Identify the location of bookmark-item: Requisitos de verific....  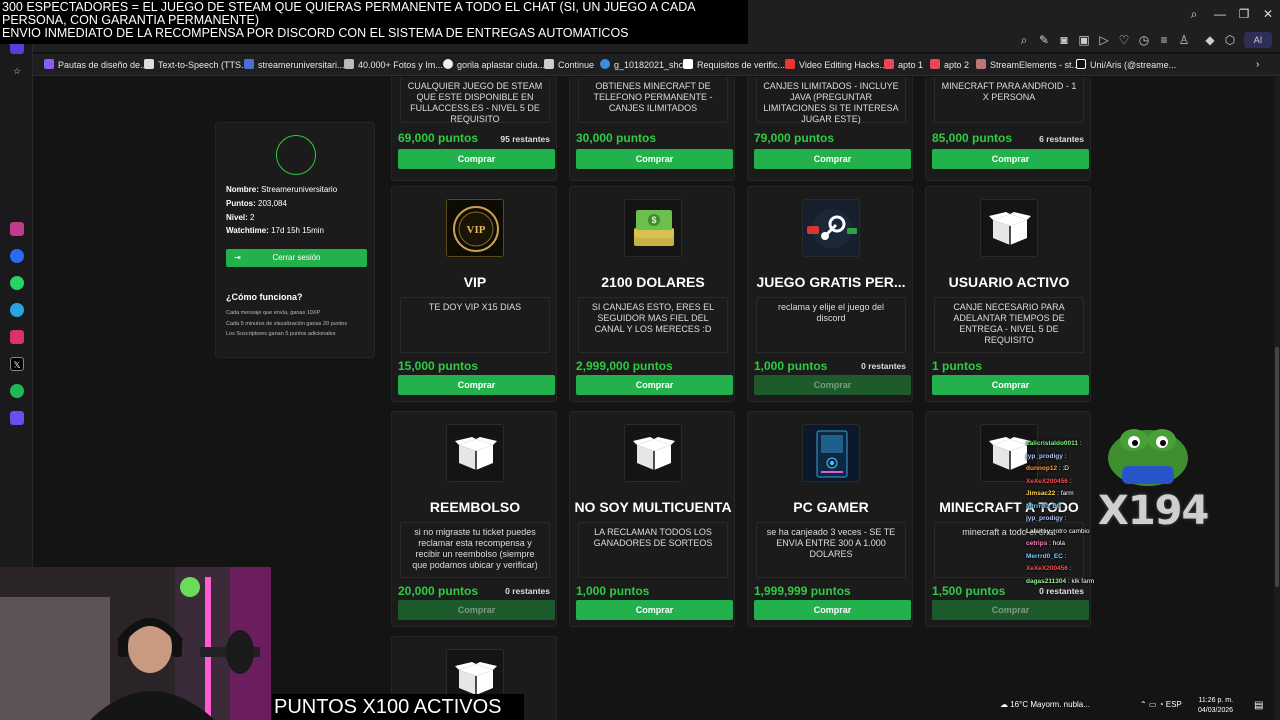
(734, 65).